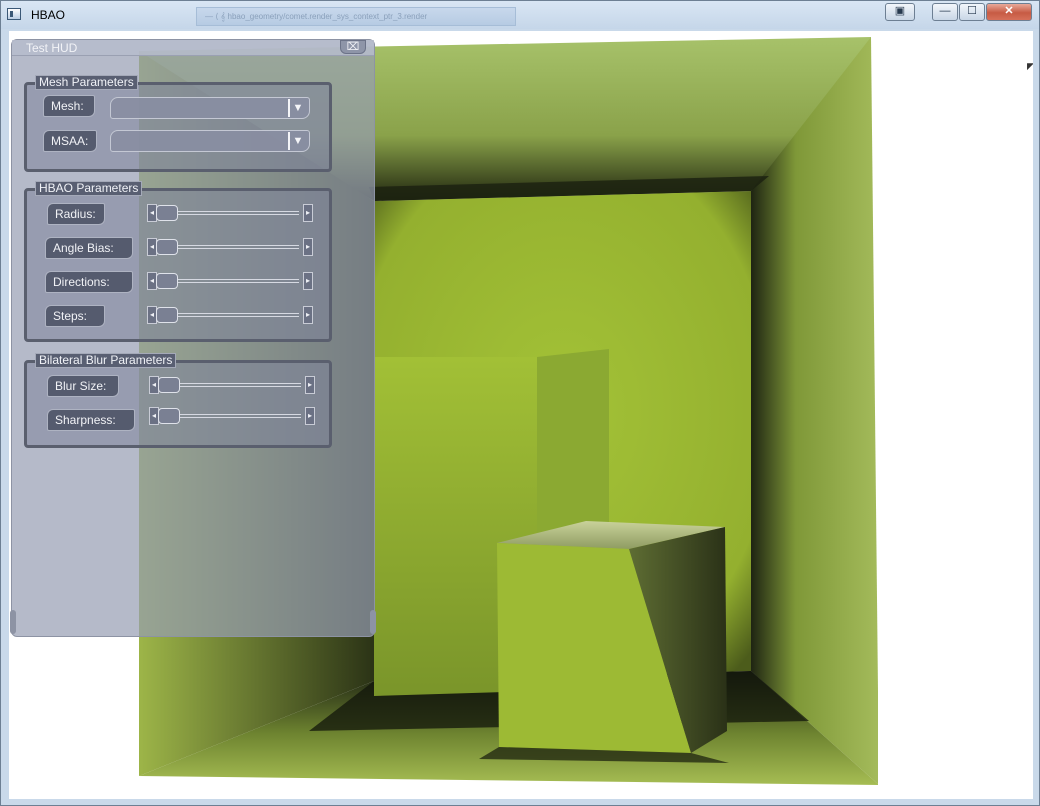 Image resolution: width=1040 pixels, height=806 pixels. What do you see at coordinates (310, 385) in the screenshot?
I see `blur-size-increment-icon: ▸` at bounding box center [310, 385].